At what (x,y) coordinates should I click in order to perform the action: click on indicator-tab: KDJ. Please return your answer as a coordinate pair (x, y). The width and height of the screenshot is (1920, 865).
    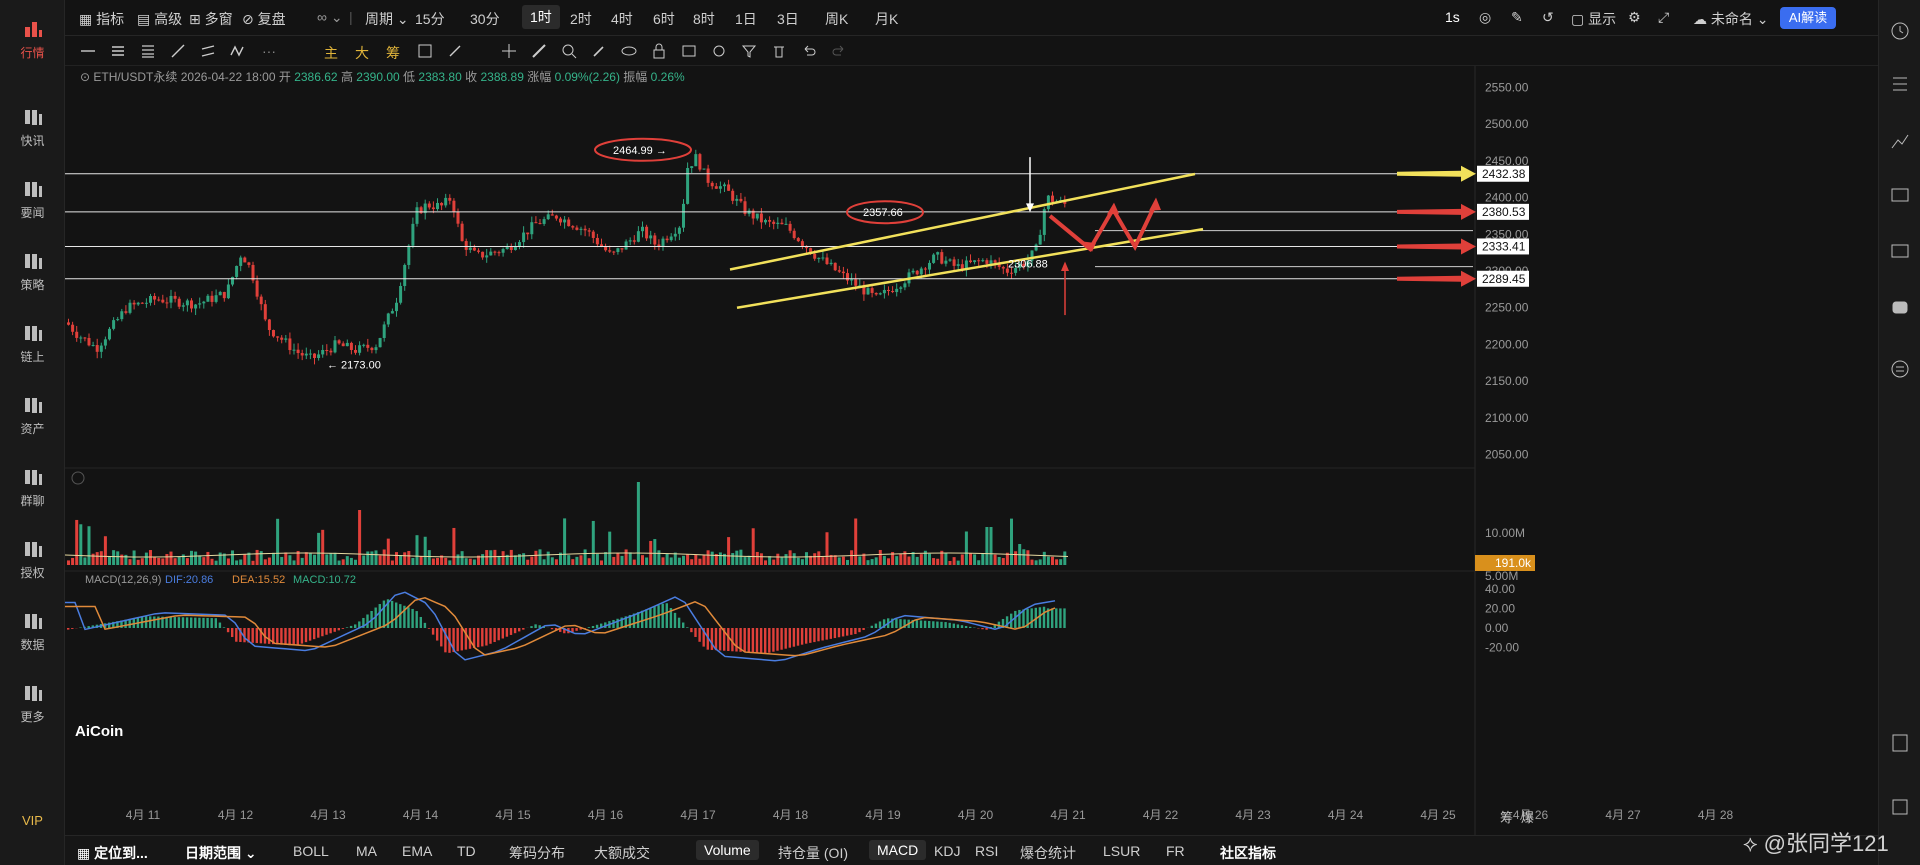
    Looking at the image, I should click on (947, 851).